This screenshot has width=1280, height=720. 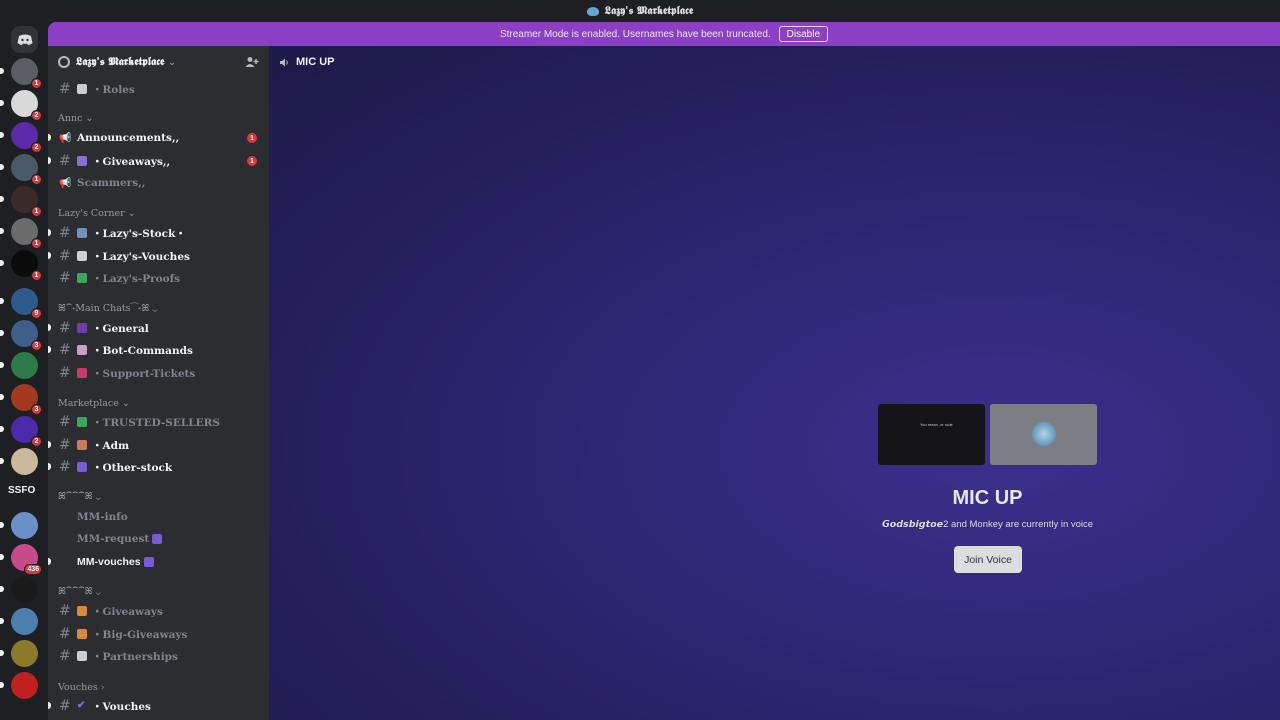 What do you see at coordinates (158, 467) in the screenshot?
I see `channel-other-stock: # ・Other-stock` at bounding box center [158, 467].